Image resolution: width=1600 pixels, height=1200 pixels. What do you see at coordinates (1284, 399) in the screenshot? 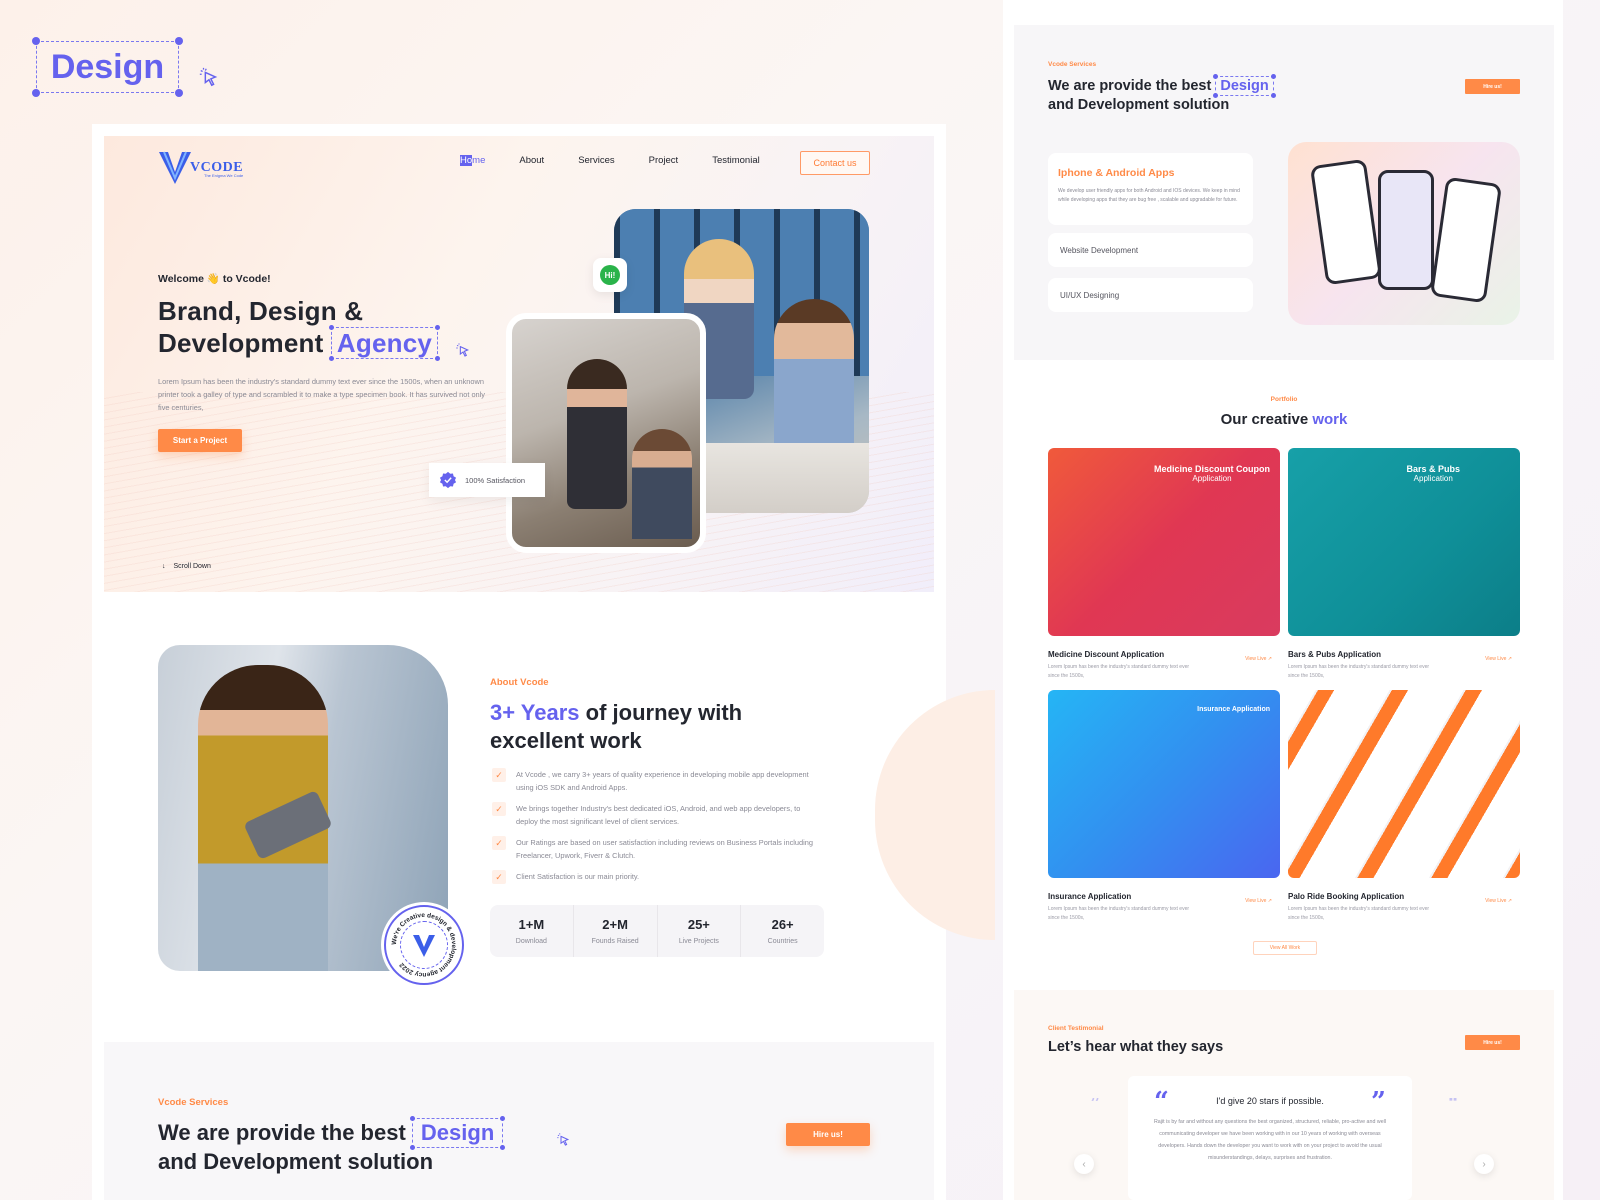
I see `portfolio-label: Portfolio` at bounding box center [1284, 399].